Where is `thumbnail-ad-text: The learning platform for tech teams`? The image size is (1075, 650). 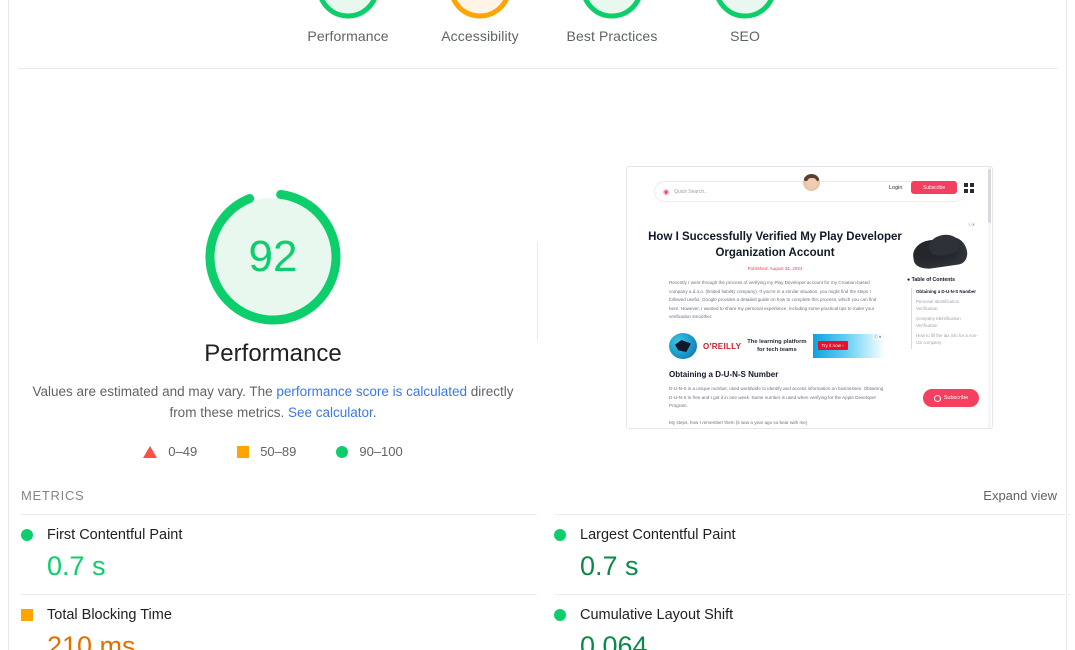 thumbnail-ad-text: The learning platform for tech teams is located at coordinates (776, 346).